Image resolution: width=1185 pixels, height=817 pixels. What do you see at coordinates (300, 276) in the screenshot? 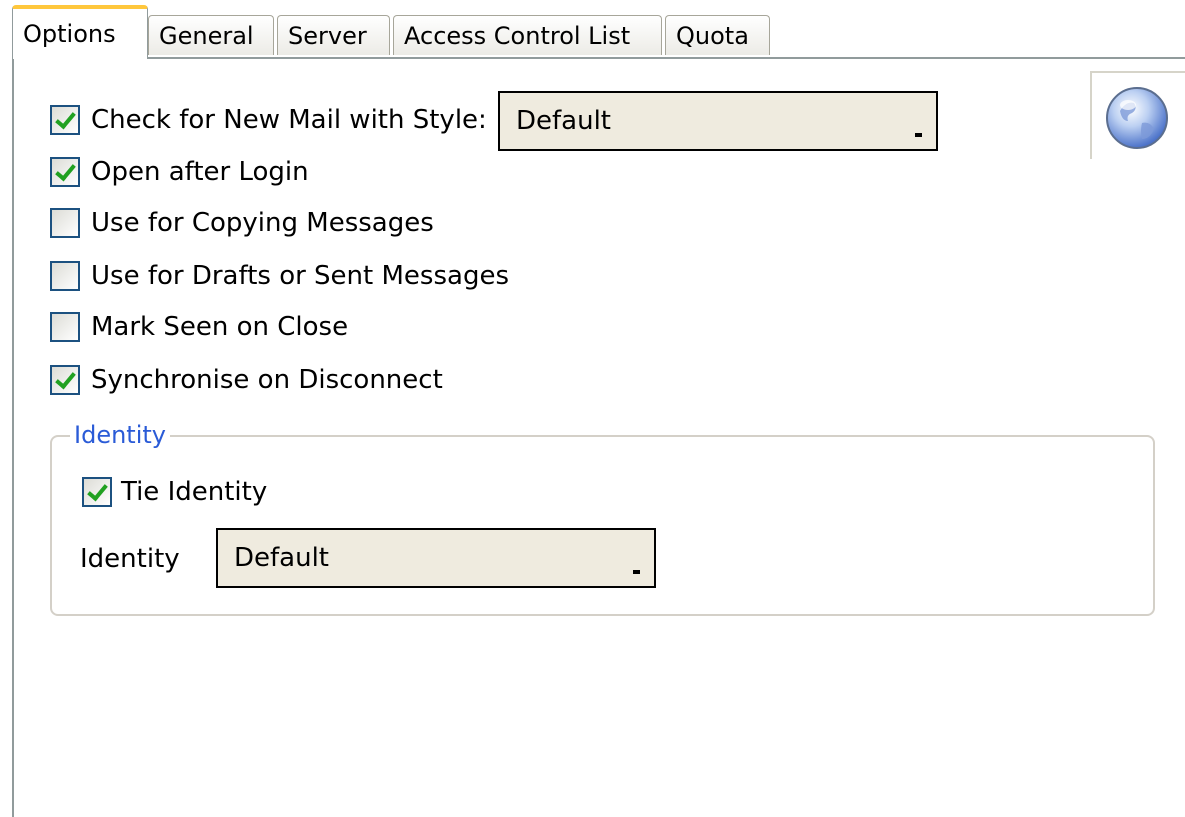
I see `use-for-drafts-label: Use for Drafts or Sent Messages` at bounding box center [300, 276].